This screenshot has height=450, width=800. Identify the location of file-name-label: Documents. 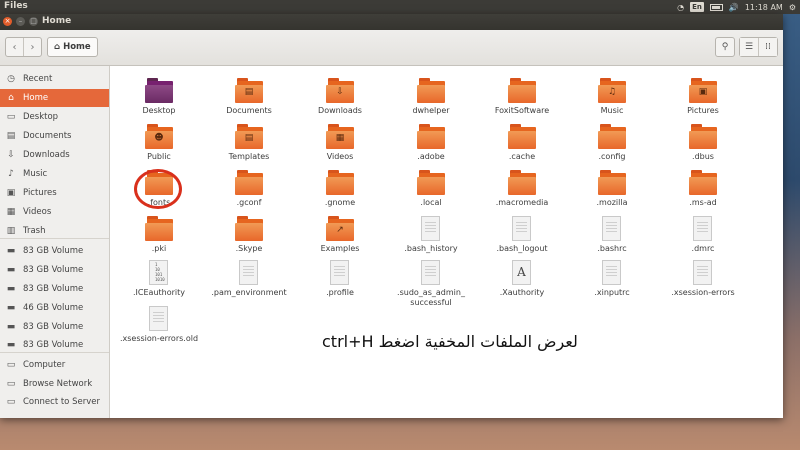
(249, 110).